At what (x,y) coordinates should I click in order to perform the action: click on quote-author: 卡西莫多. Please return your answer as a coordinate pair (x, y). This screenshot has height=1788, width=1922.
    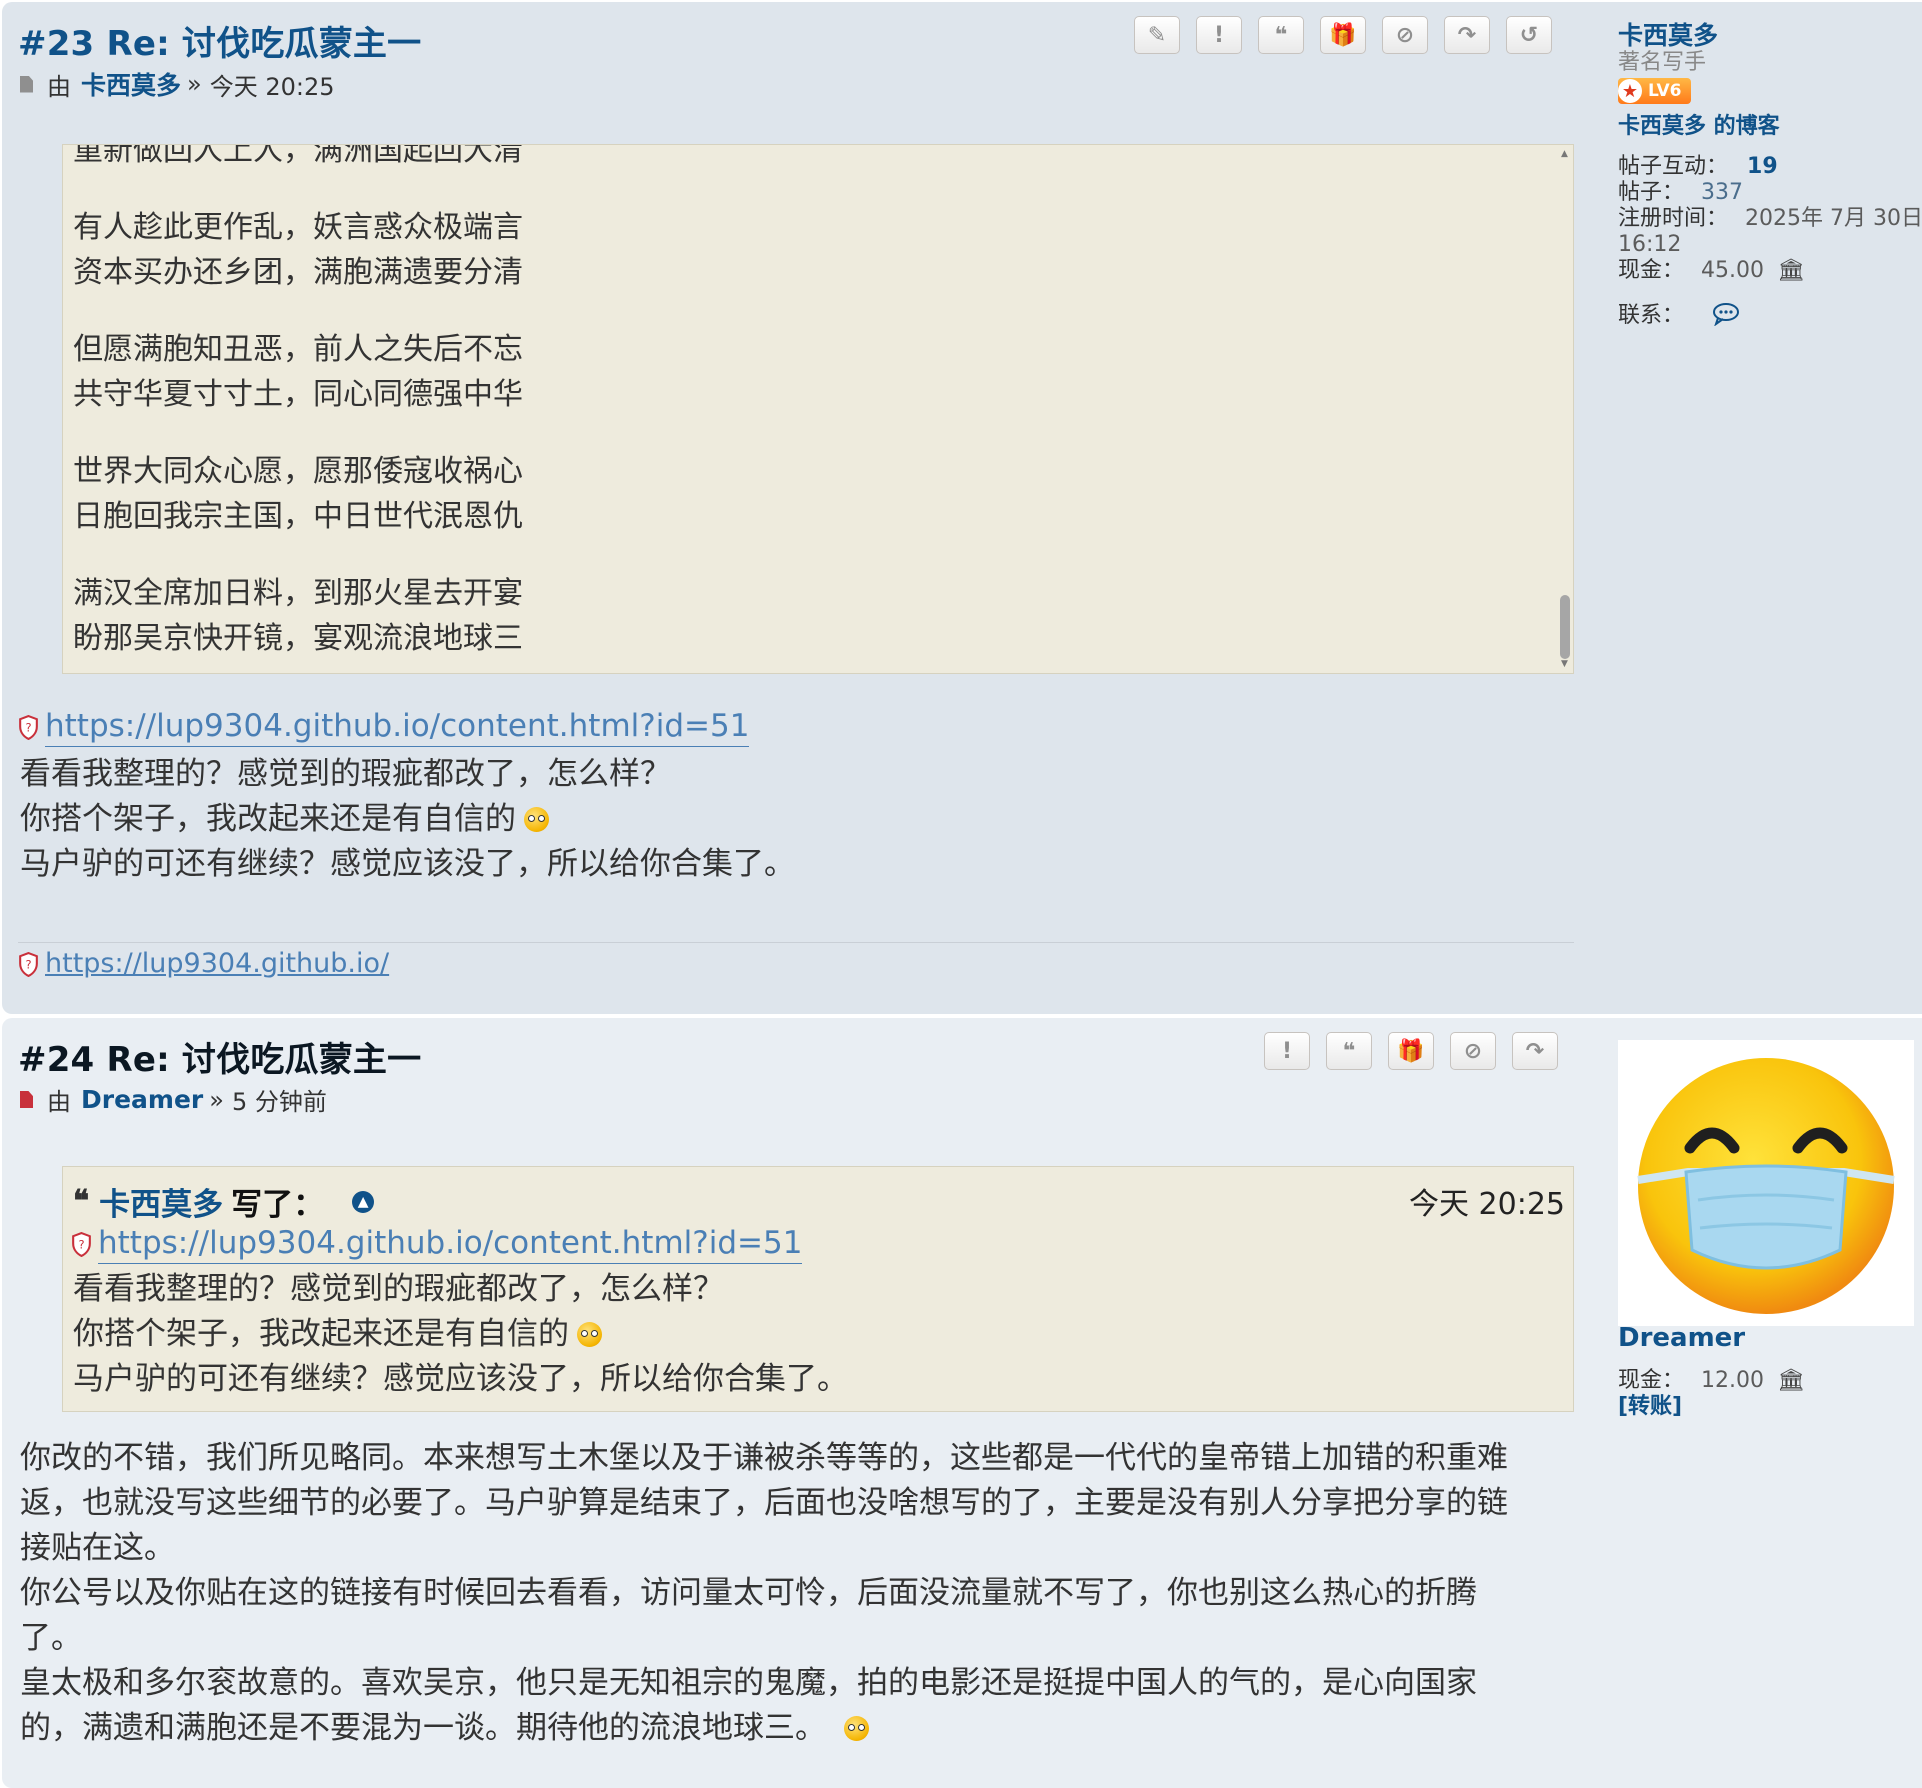
    Looking at the image, I should click on (161, 1201).